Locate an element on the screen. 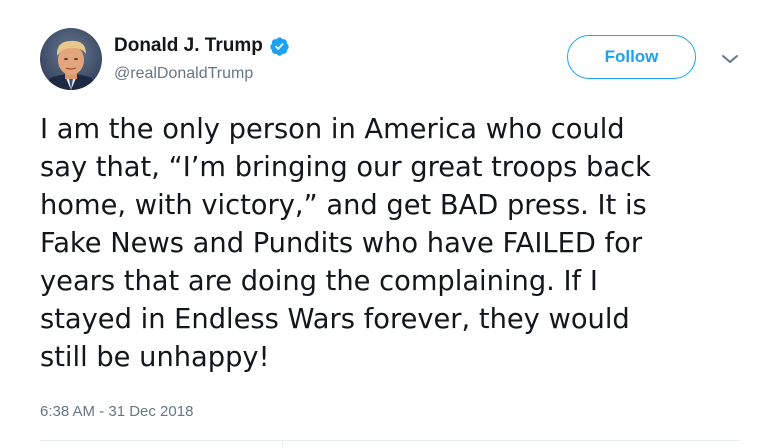 The image size is (781, 448). avatar is located at coordinates (71, 59).